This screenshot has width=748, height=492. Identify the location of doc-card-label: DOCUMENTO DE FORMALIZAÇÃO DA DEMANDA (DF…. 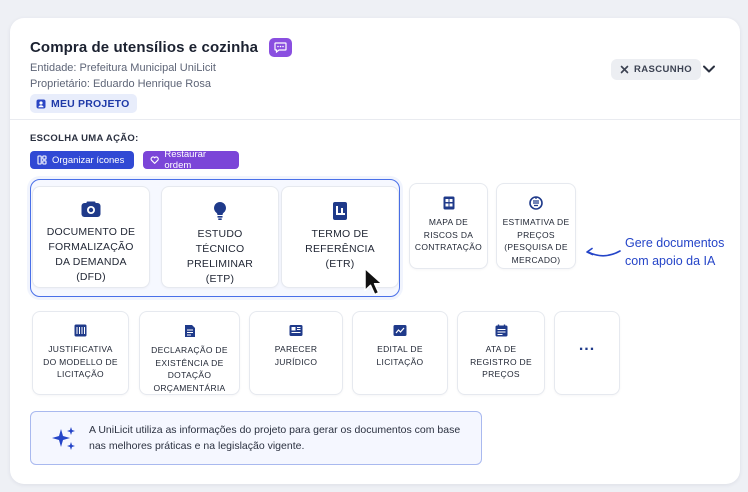
(91, 254).